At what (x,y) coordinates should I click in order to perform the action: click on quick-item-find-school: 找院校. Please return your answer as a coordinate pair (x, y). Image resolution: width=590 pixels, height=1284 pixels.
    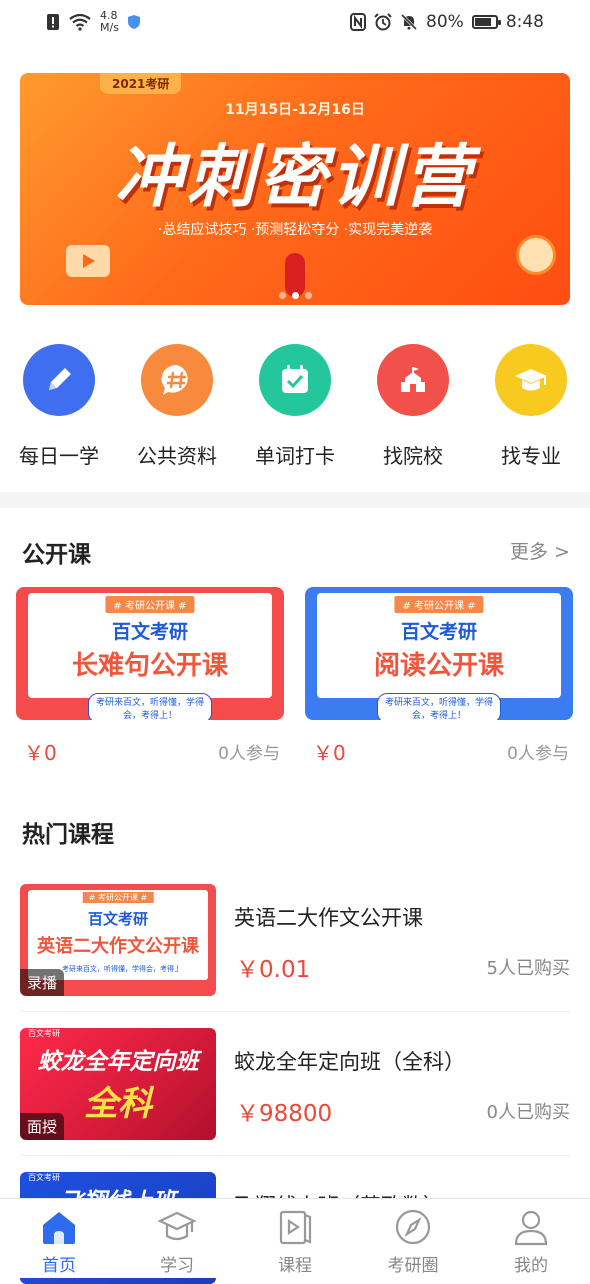
    Looking at the image, I should click on (413, 404).